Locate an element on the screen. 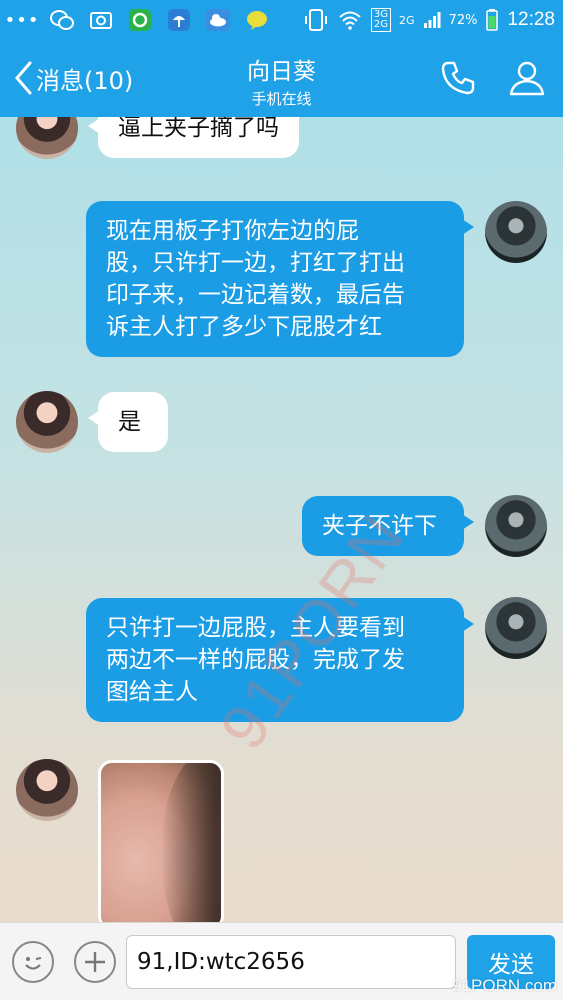 This screenshot has height=1000, width=563. signal-icon is located at coordinates (432, 20).